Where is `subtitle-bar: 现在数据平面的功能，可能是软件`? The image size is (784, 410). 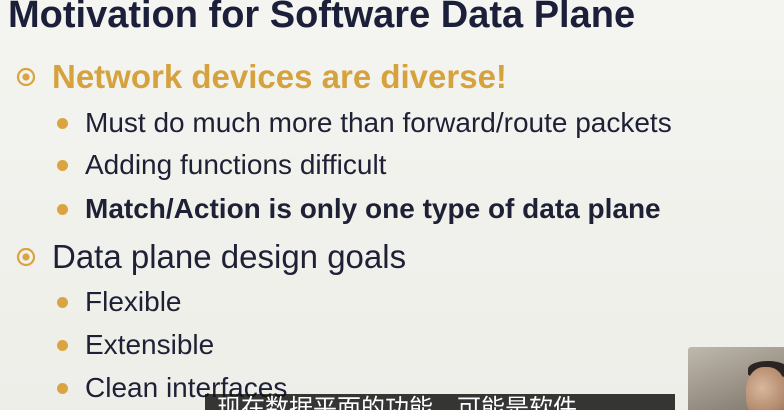 subtitle-bar: 现在数据平面的功能，可能是软件 is located at coordinates (440, 402).